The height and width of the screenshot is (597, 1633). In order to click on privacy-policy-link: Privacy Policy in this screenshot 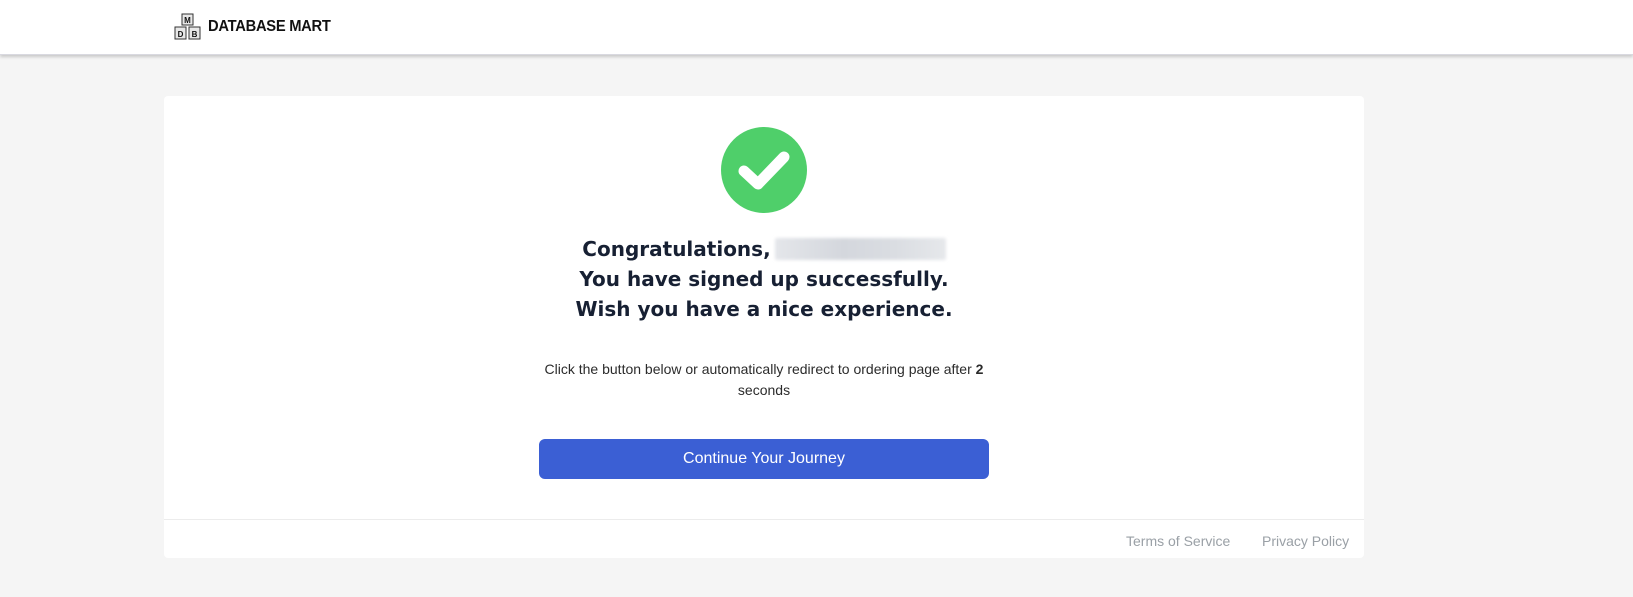, I will do `click(1305, 541)`.